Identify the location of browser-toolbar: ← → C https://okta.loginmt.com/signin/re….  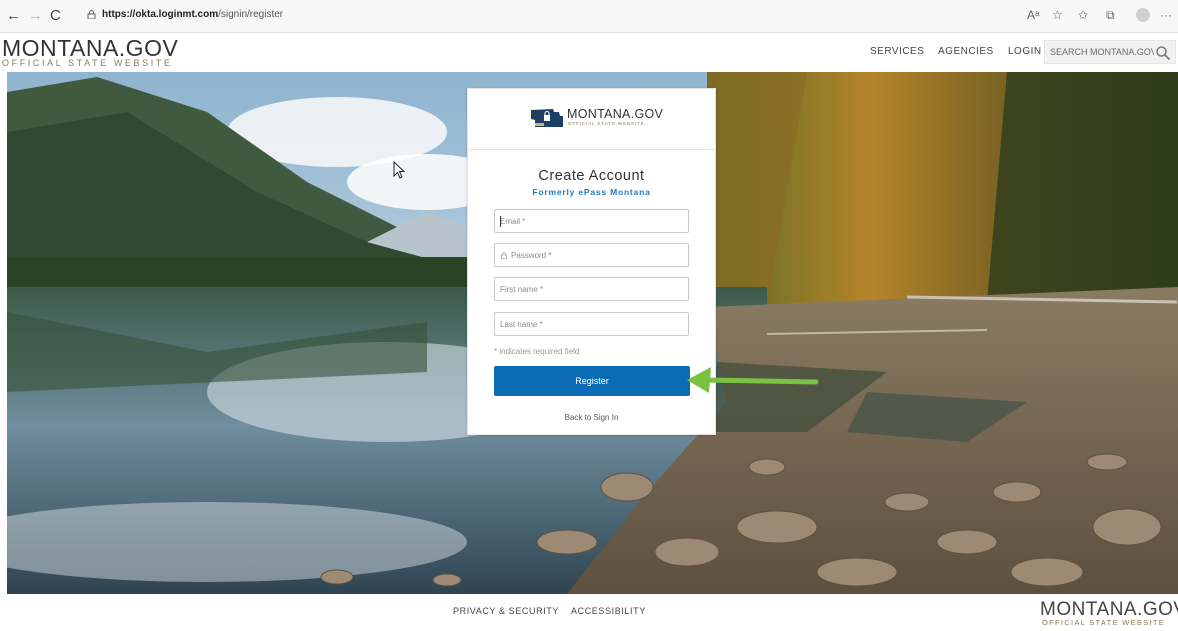
(589, 16).